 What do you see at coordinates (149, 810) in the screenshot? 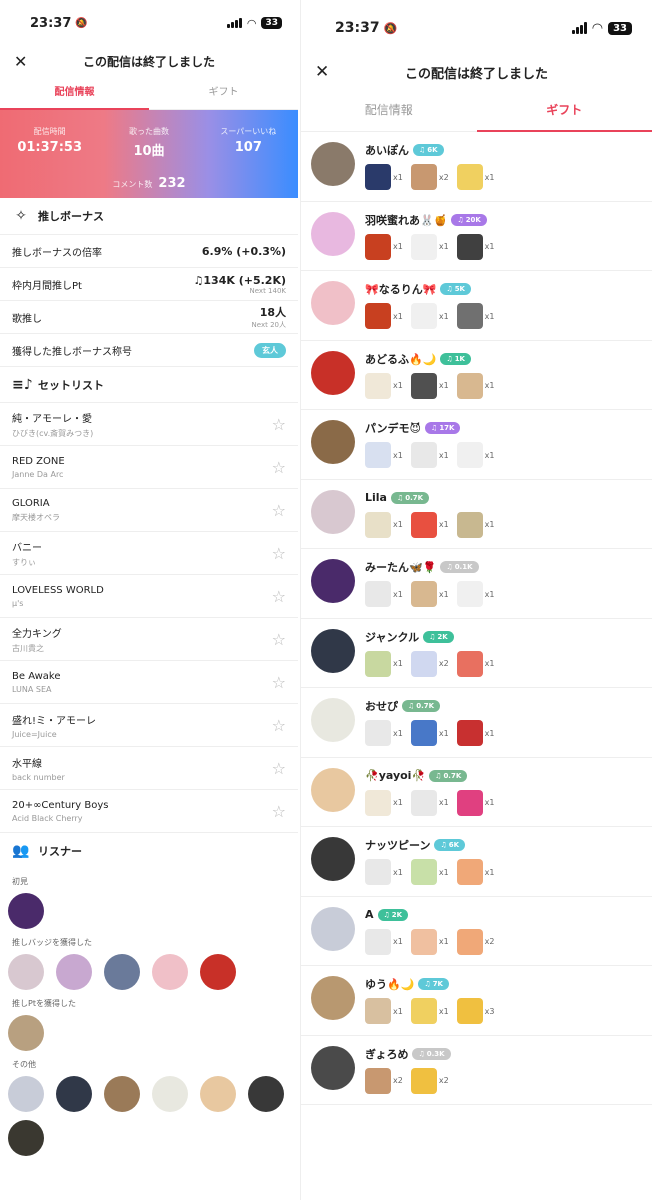
I see `setlist-item: 20+∞Century Boys Acid Black Cherry ☆` at bounding box center [149, 810].